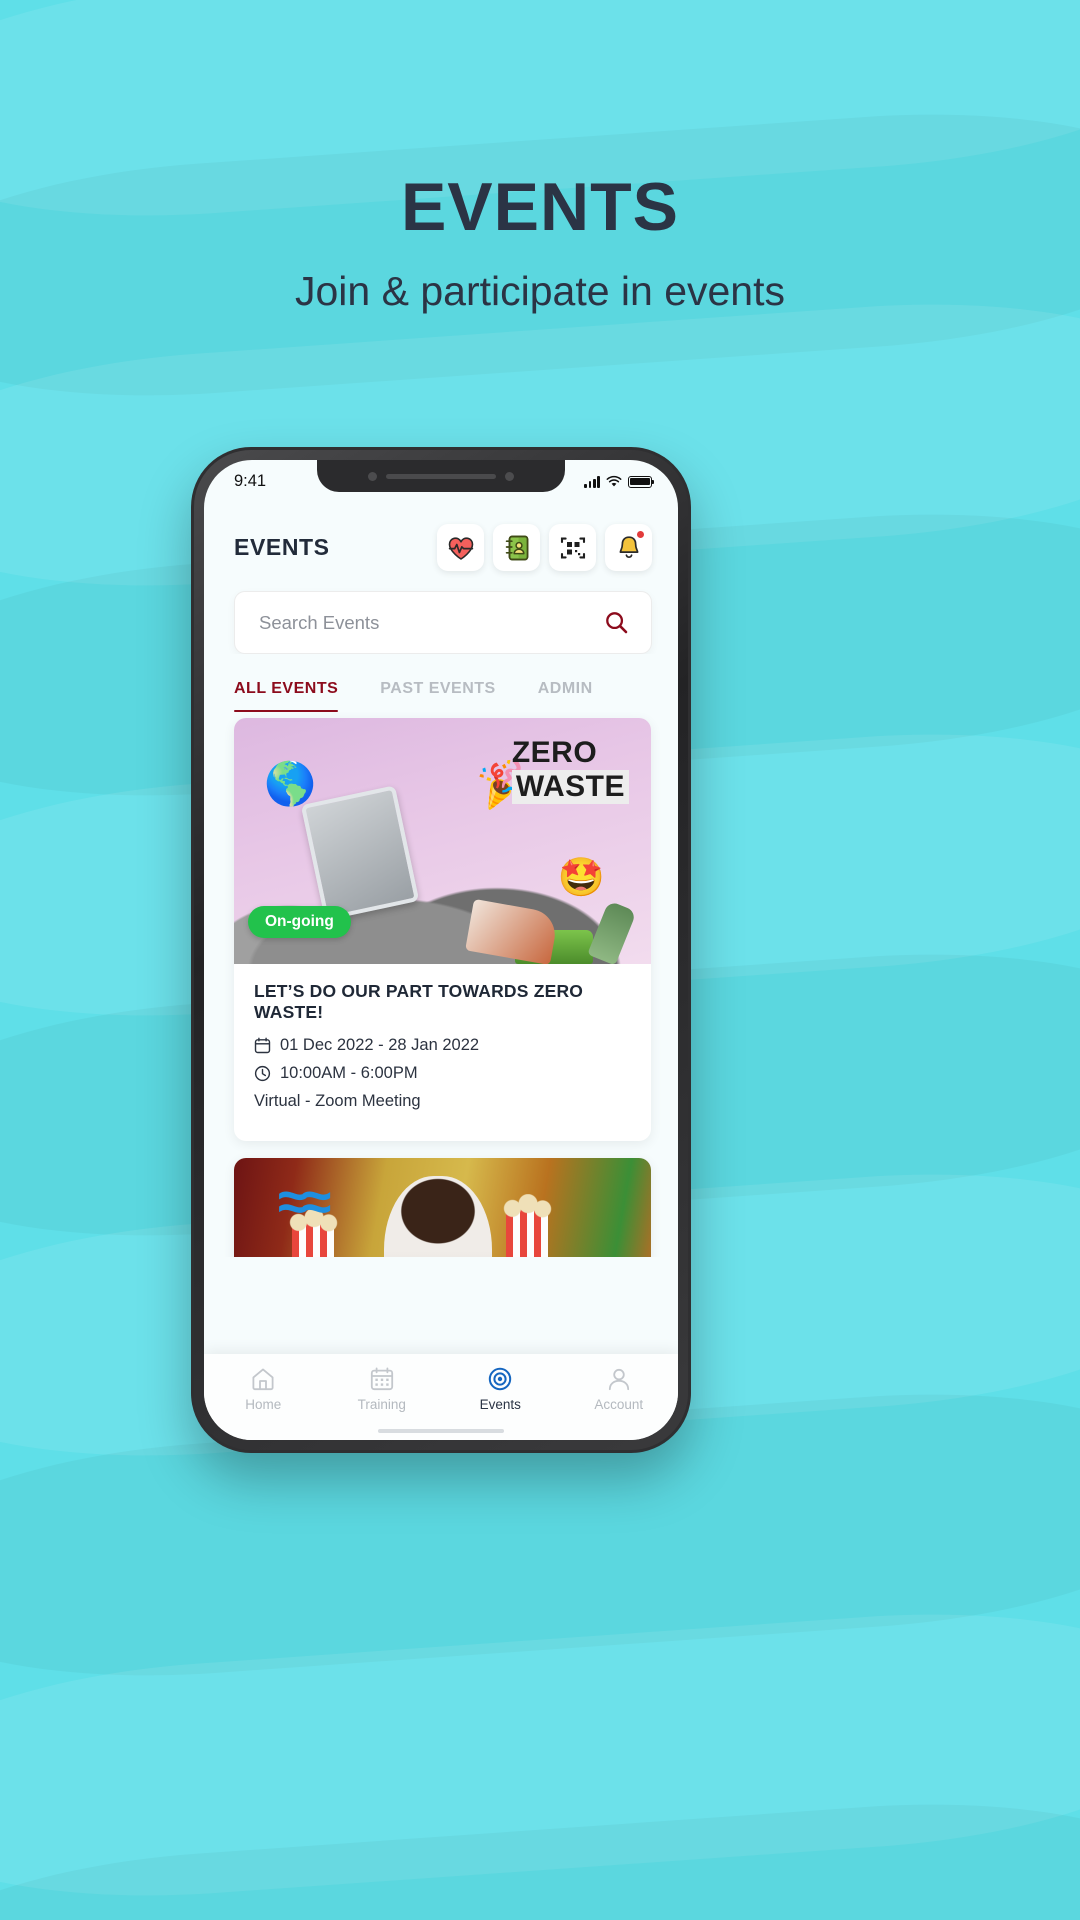 This screenshot has width=1080, height=1920. What do you see at coordinates (443, 622) in the screenshot?
I see `search-input: Search Events` at bounding box center [443, 622].